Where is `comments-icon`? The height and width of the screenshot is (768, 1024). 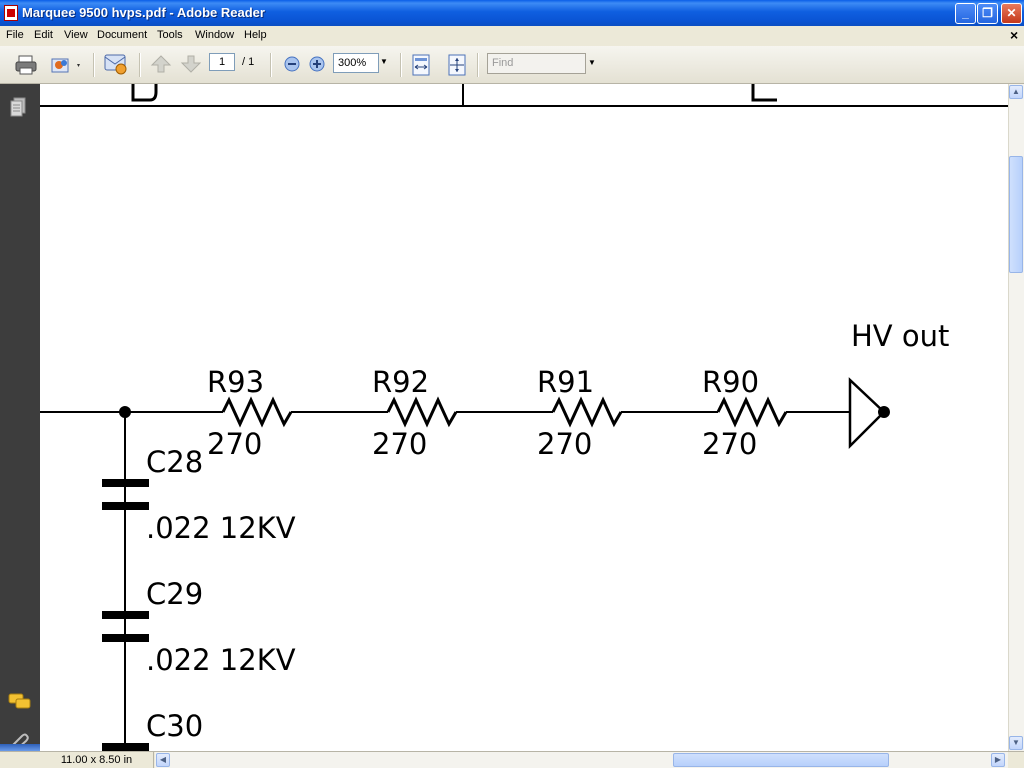 comments-icon is located at coordinates (20, 702).